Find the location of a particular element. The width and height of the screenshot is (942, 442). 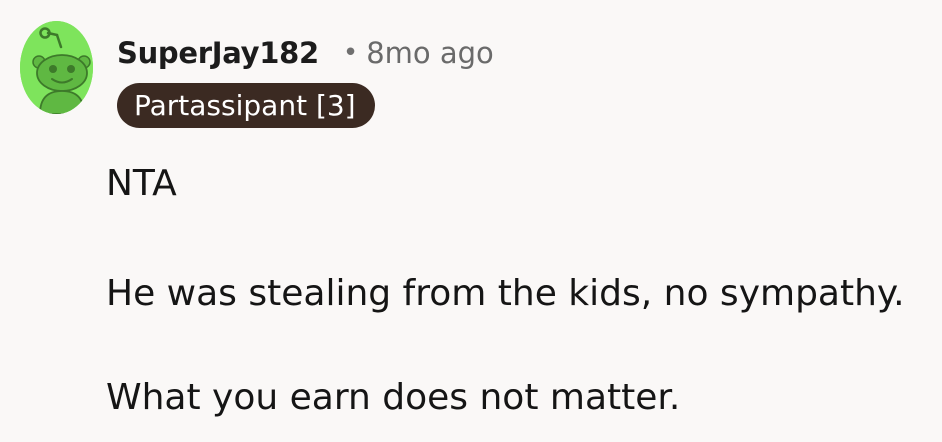

author-username: SuperJay182 is located at coordinates (218, 53).